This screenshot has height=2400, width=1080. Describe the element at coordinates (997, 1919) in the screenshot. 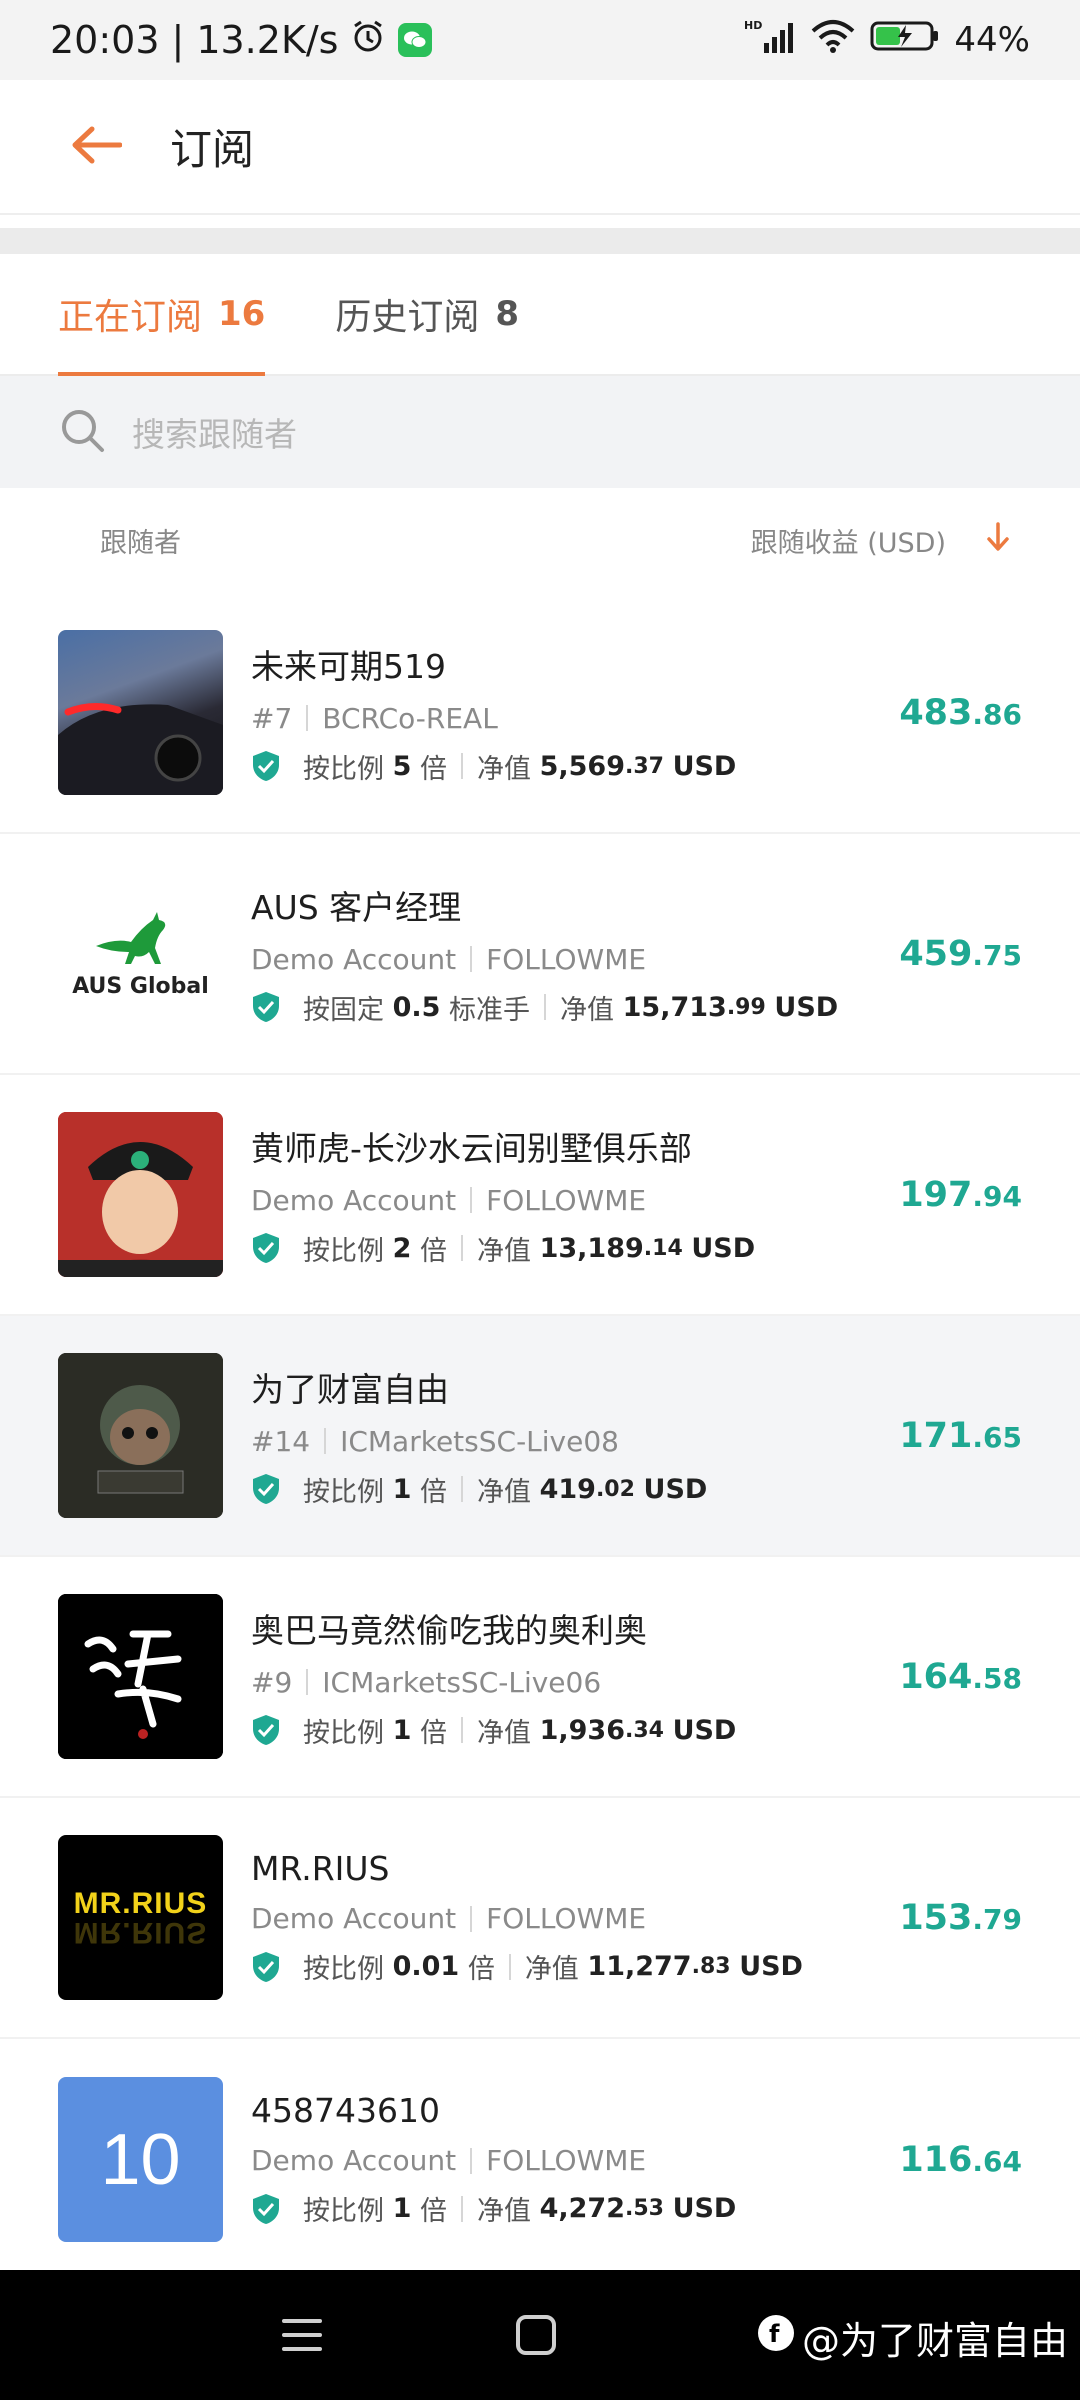

I see `profit-decimal: .79` at that location.